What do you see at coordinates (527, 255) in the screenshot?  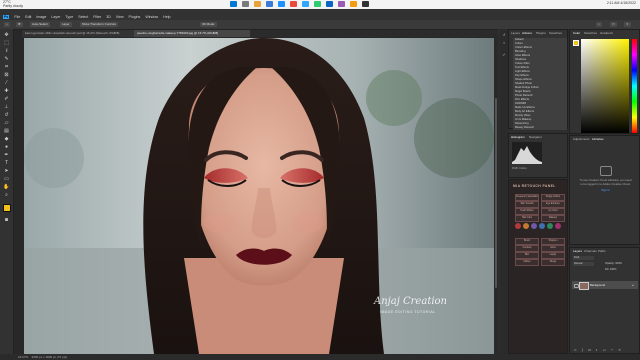 I see `retouch-button: Blur` at bounding box center [527, 255].